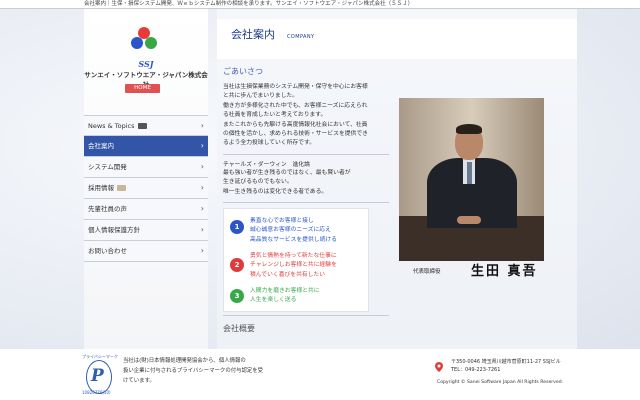 The image size is (640, 400). Describe the element at coordinates (237, 227) in the screenshot. I see `number-badge: 1` at that location.